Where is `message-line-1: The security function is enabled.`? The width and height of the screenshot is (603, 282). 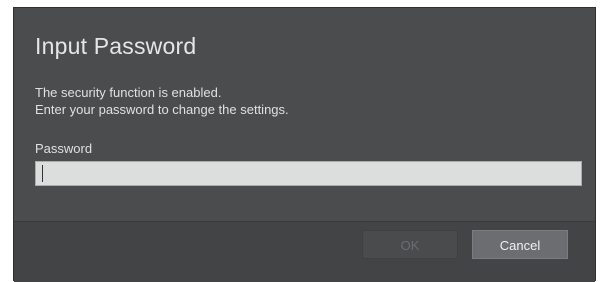 message-line-1: The security function is enabled. is located at coordinates (128, 92).